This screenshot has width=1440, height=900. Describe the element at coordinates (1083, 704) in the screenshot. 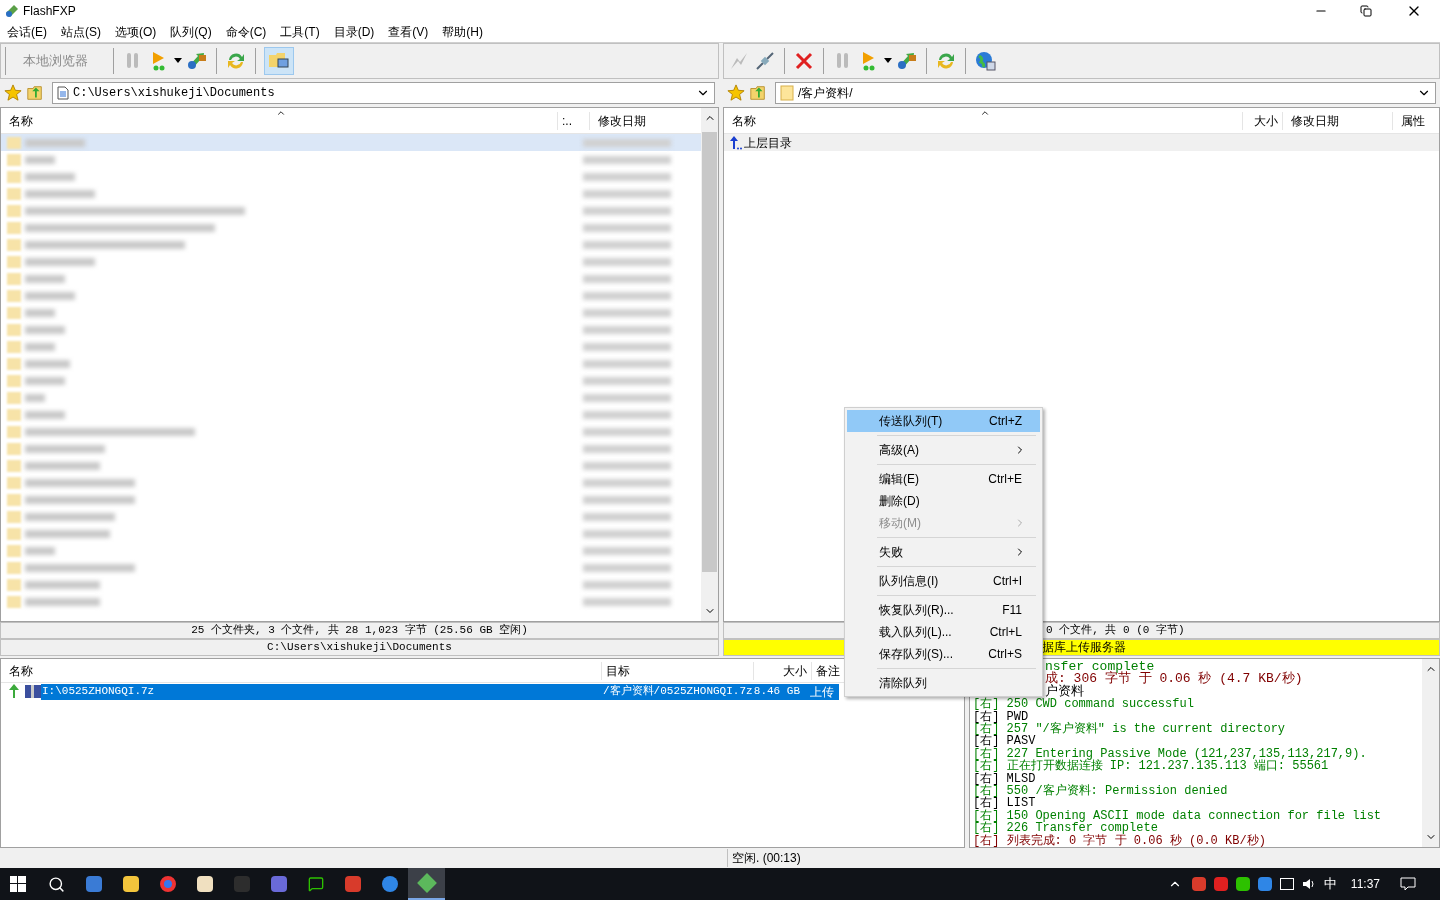

I see `log-line: [右] 250 CWD command successful` at that location.